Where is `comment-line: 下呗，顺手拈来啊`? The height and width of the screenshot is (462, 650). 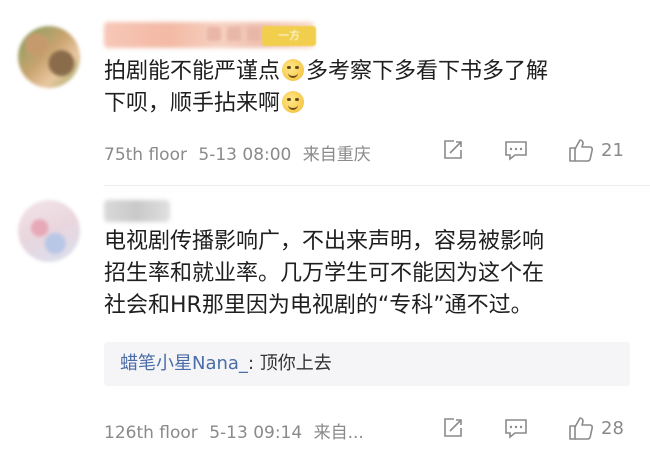 comment-line: 下呗，顺手拈来啊 is located at coordinates (364, 104).